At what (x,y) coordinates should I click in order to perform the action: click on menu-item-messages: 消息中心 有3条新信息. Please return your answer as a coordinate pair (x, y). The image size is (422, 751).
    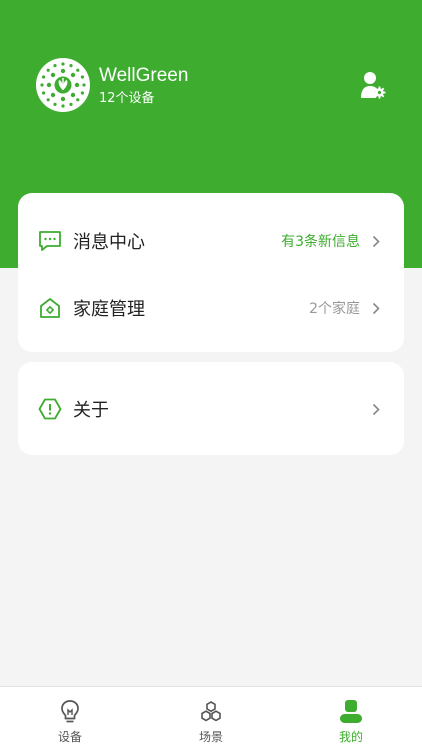
    Looking at the image, I should click on (211, 241).